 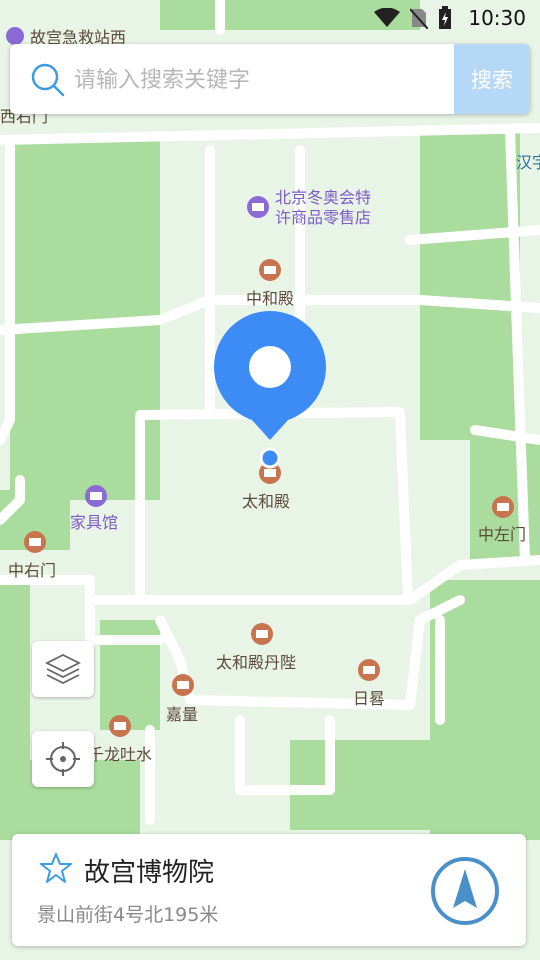 What do you see at coordinates (445, 17) in the screenshot?
I see `battery-charging-icon` at bounding box center [445, 17].